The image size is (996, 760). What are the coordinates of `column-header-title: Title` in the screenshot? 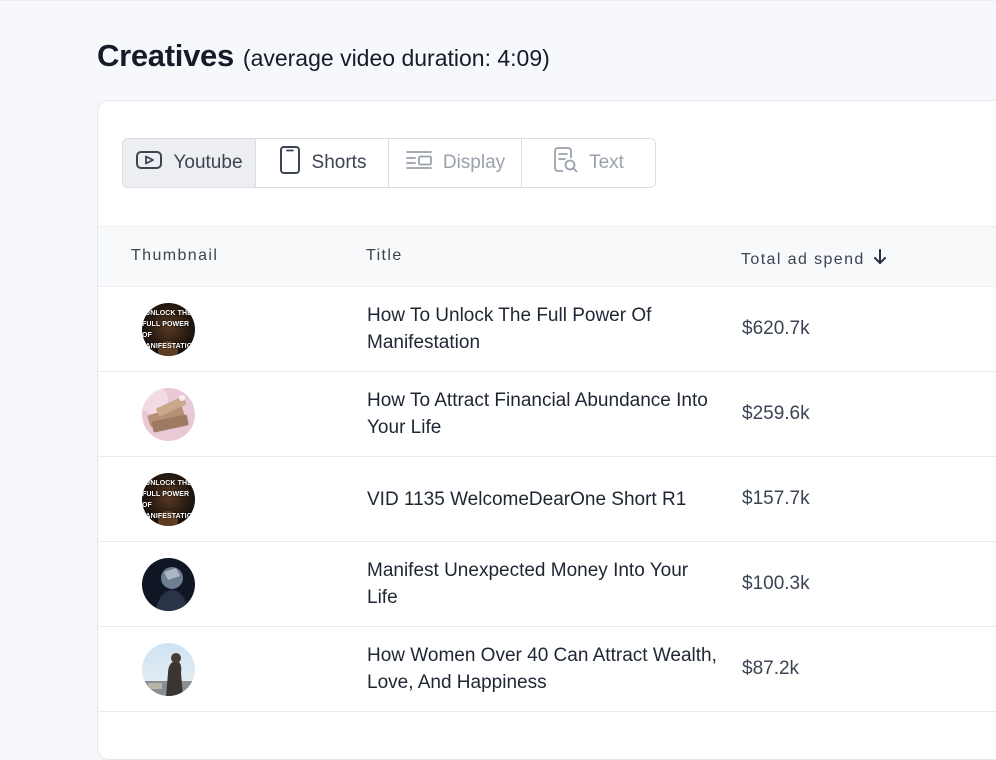 It's located at (384, 255).